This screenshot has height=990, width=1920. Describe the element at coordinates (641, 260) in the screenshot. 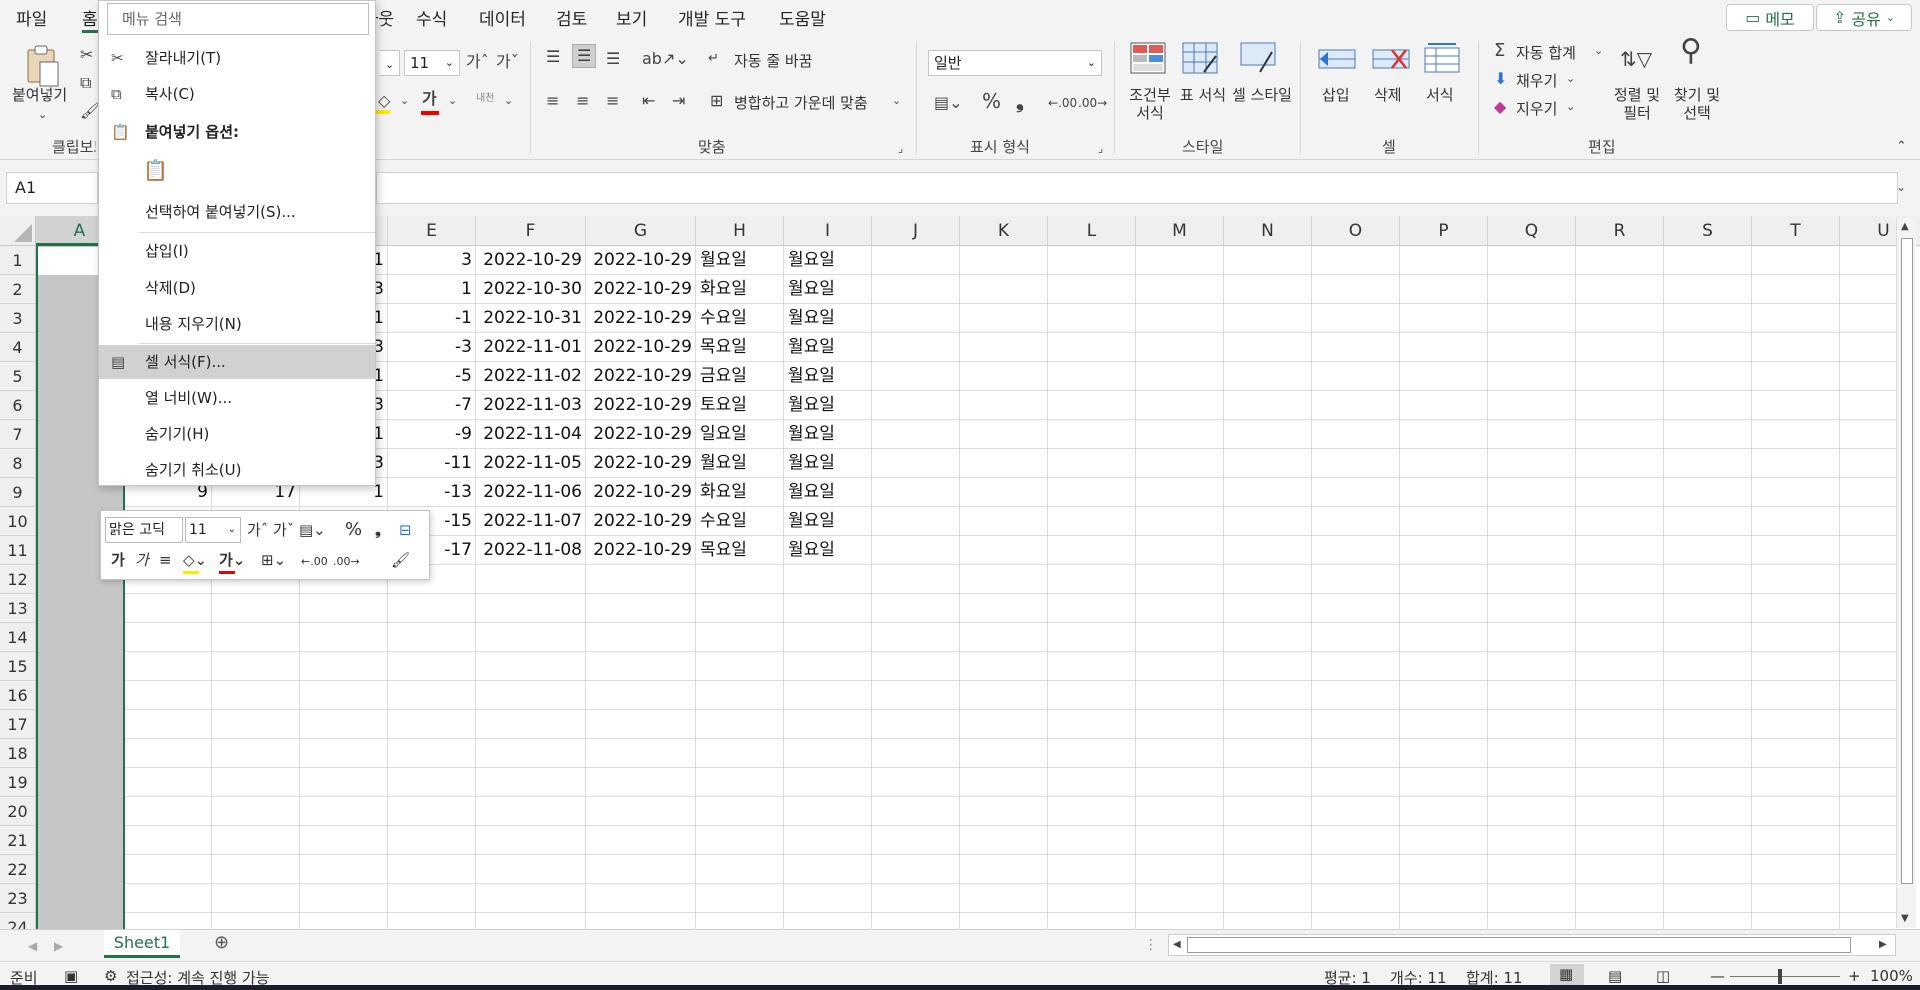

I see `cell-g1: 2022-10-29` at that location.